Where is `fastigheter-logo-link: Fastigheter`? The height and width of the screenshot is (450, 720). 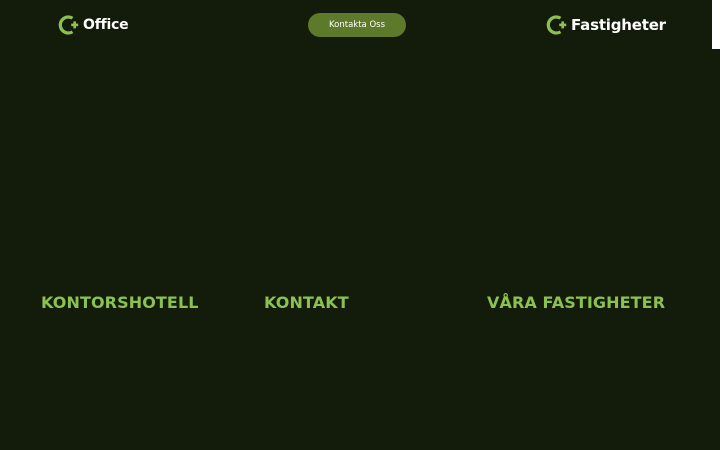 fastigheter-logo-link: Fastigheter is located at coordinates (605, 25).